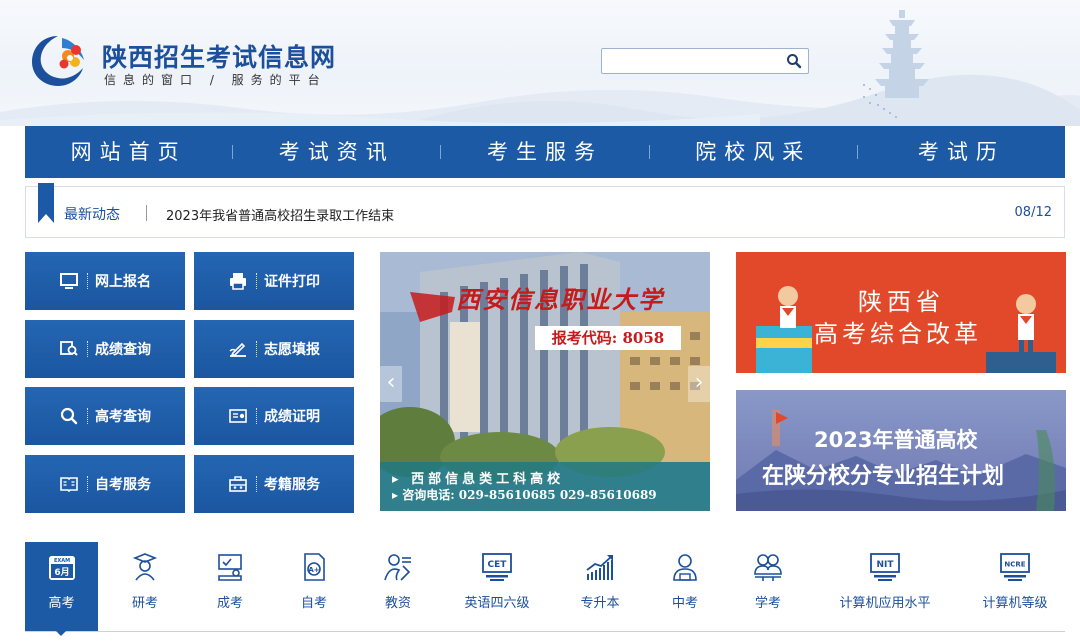  I want to click on book-icon, so click(69, 485).